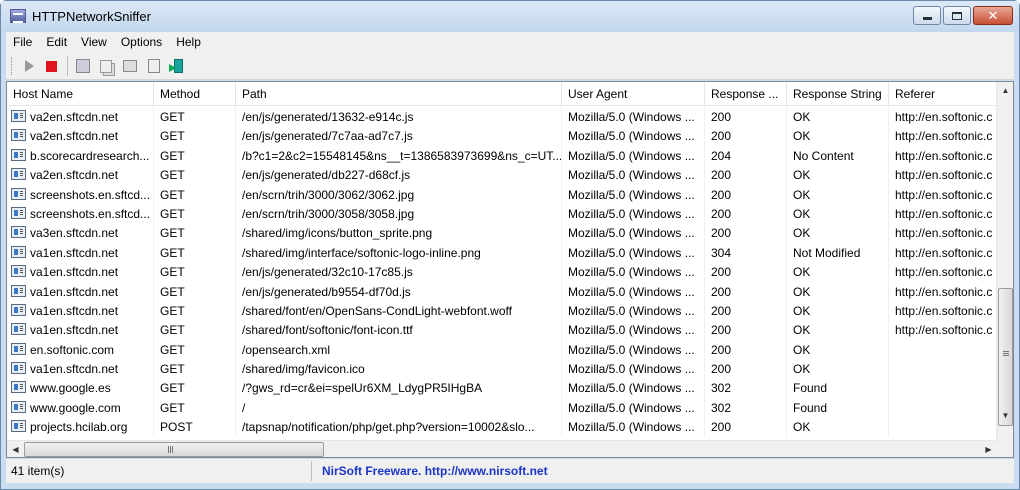 This screenshot has height=490, width=1020. What do you see at coordinates (94, 42) in the screenshot?
I see `menu-view: View` at bounding box center [94, 42].